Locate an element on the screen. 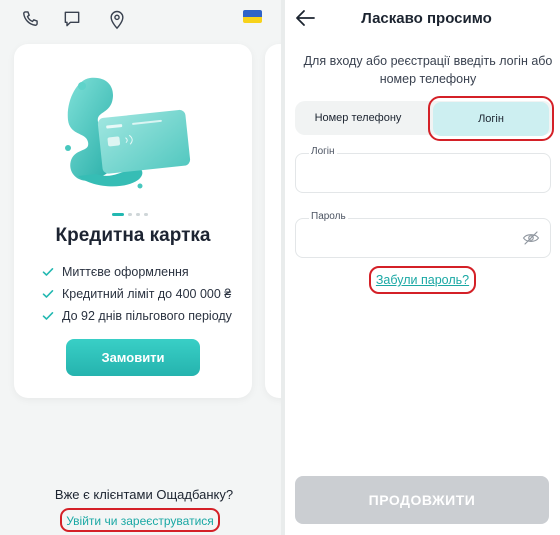  order-button: Замовити is located at coordinates (133, 357).